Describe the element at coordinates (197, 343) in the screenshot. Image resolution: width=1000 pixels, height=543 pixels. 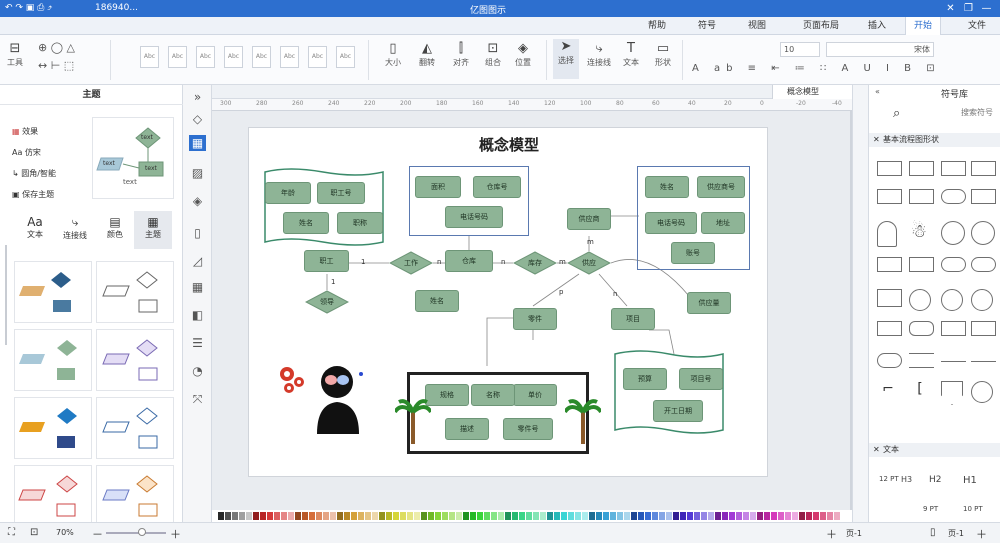
I see `format-icon: ☰` at that location.